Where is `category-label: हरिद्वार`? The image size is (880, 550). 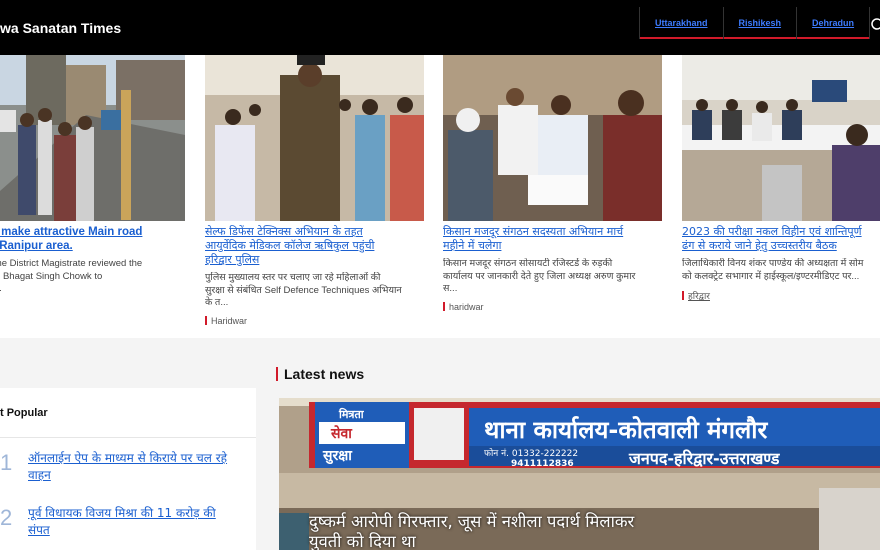
category-label: हरिद्वार is located at coordinates (699, 295).